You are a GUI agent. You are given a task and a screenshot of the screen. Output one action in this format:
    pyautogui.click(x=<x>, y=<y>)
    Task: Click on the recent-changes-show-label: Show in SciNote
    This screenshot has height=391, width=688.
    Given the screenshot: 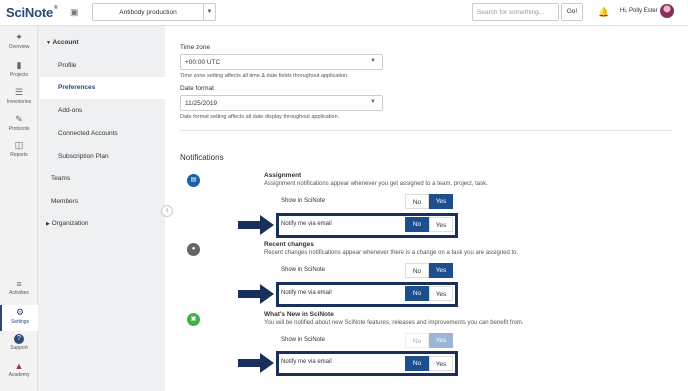 What is the action you would take?
    pyautogui.click(x=303, y=270)
    